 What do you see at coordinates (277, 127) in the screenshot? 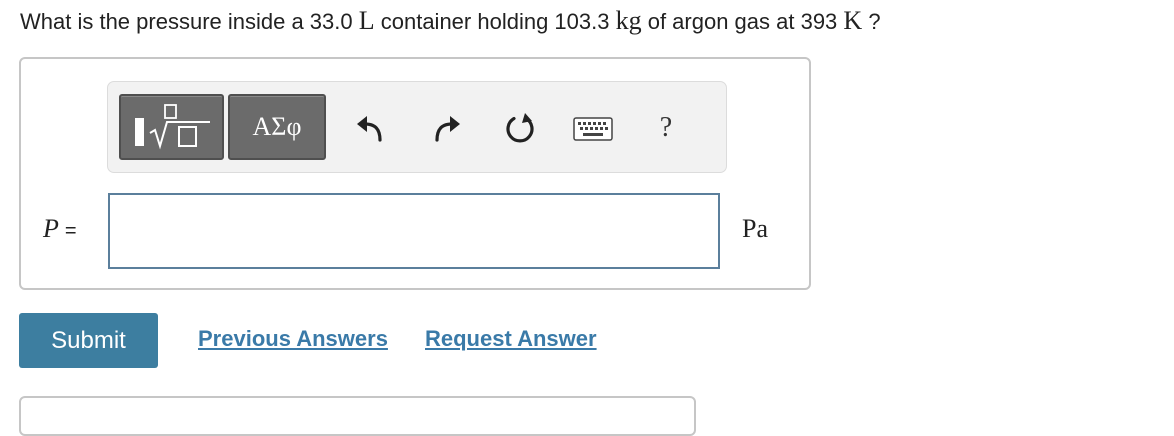
I see `symbols-button: ΑΣφ` at bounding box center [277, 127].